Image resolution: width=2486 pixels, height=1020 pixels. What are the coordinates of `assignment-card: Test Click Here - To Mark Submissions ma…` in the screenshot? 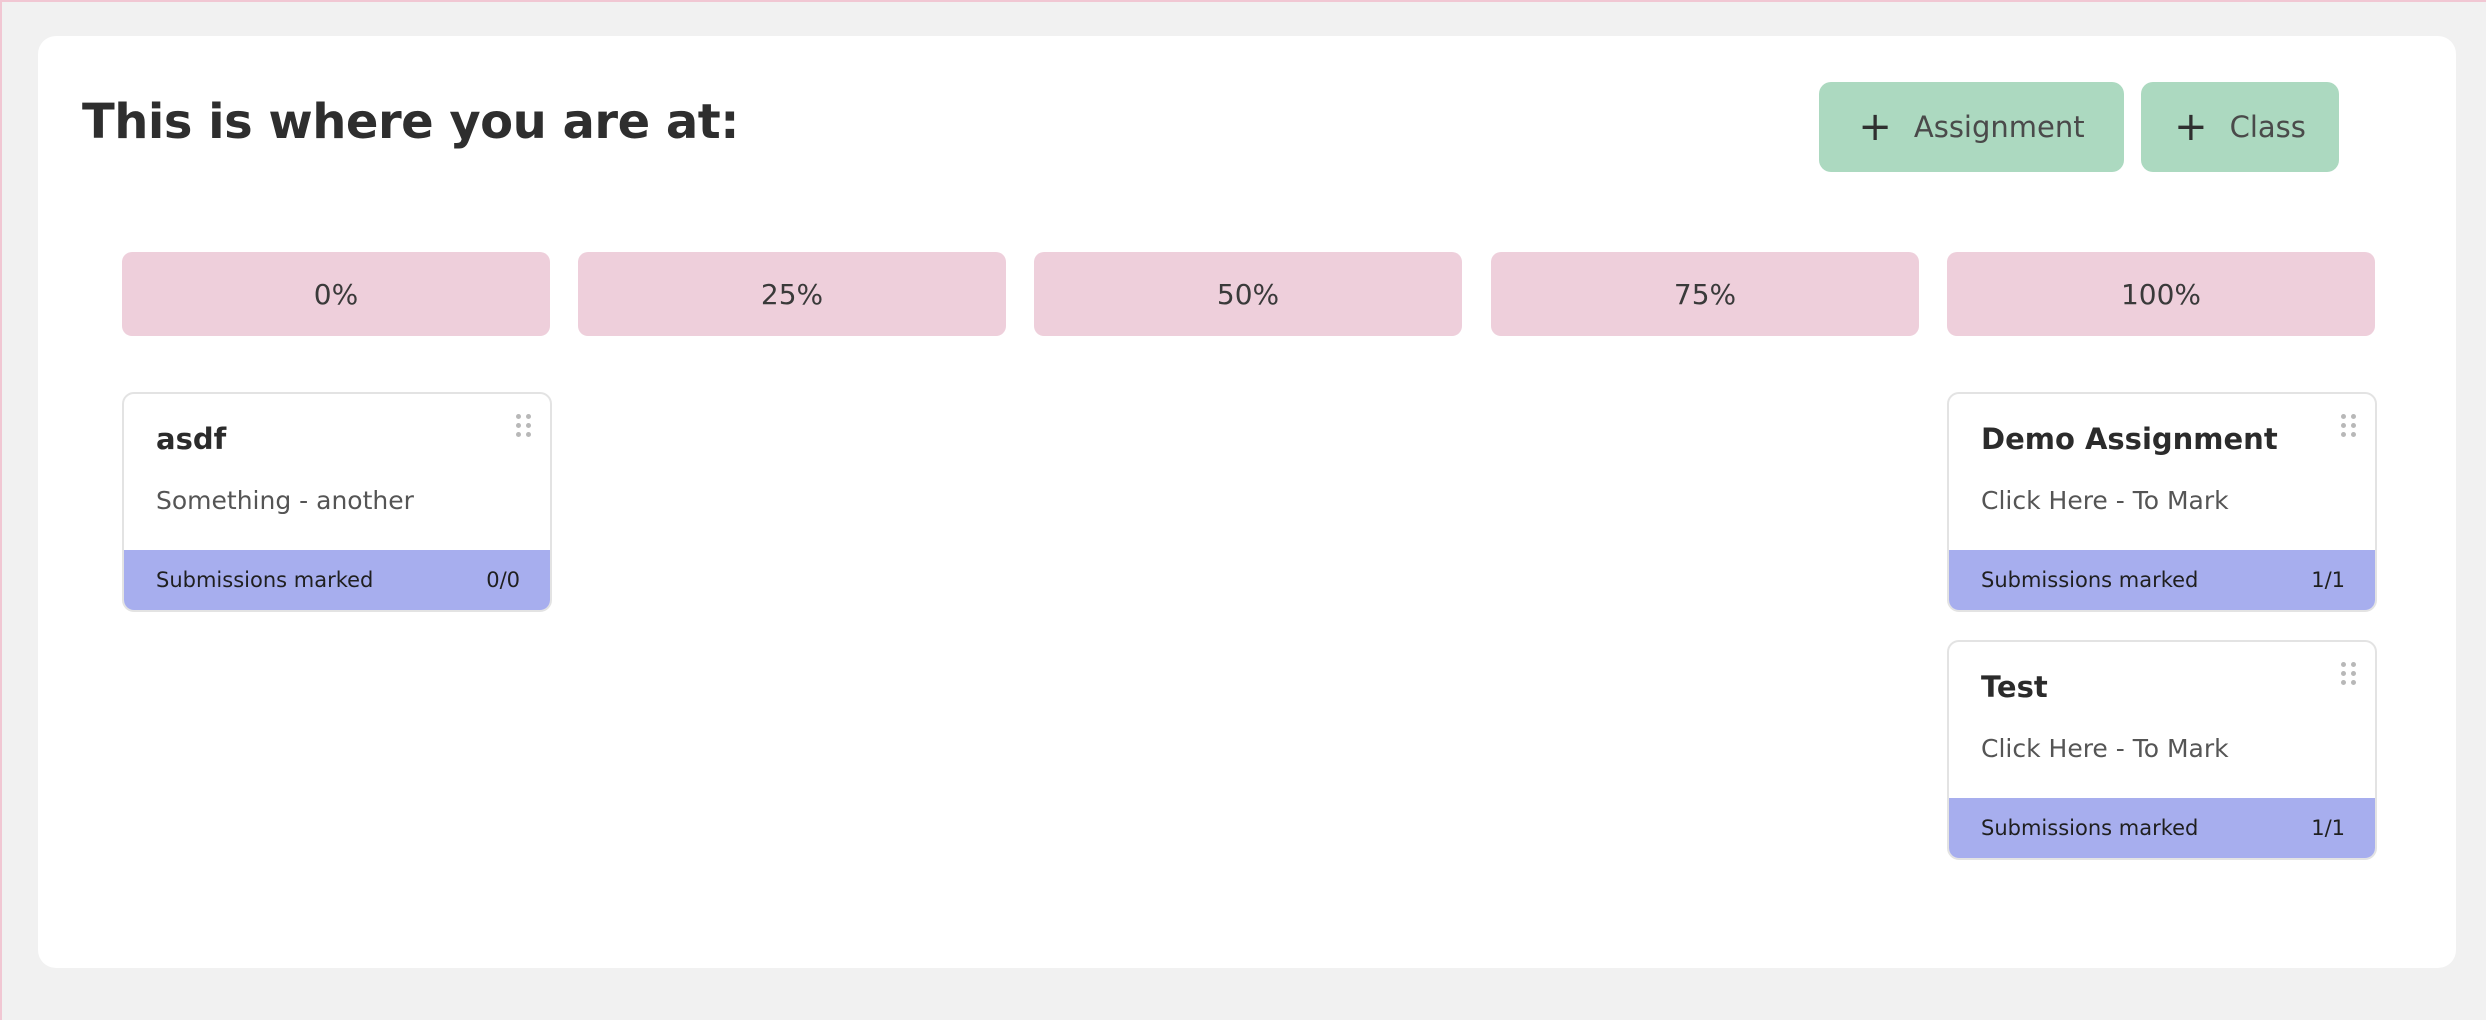 It's located at (2162, 750).